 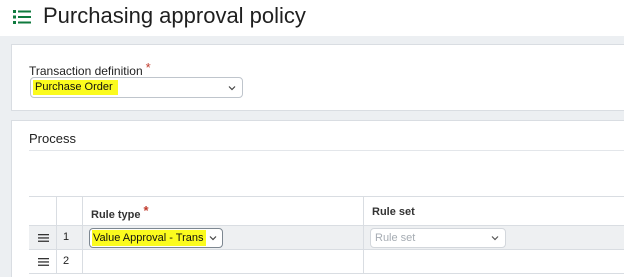 I want to click on rule-type-select: Value Approval - Trans, so click(x=156, y=238).